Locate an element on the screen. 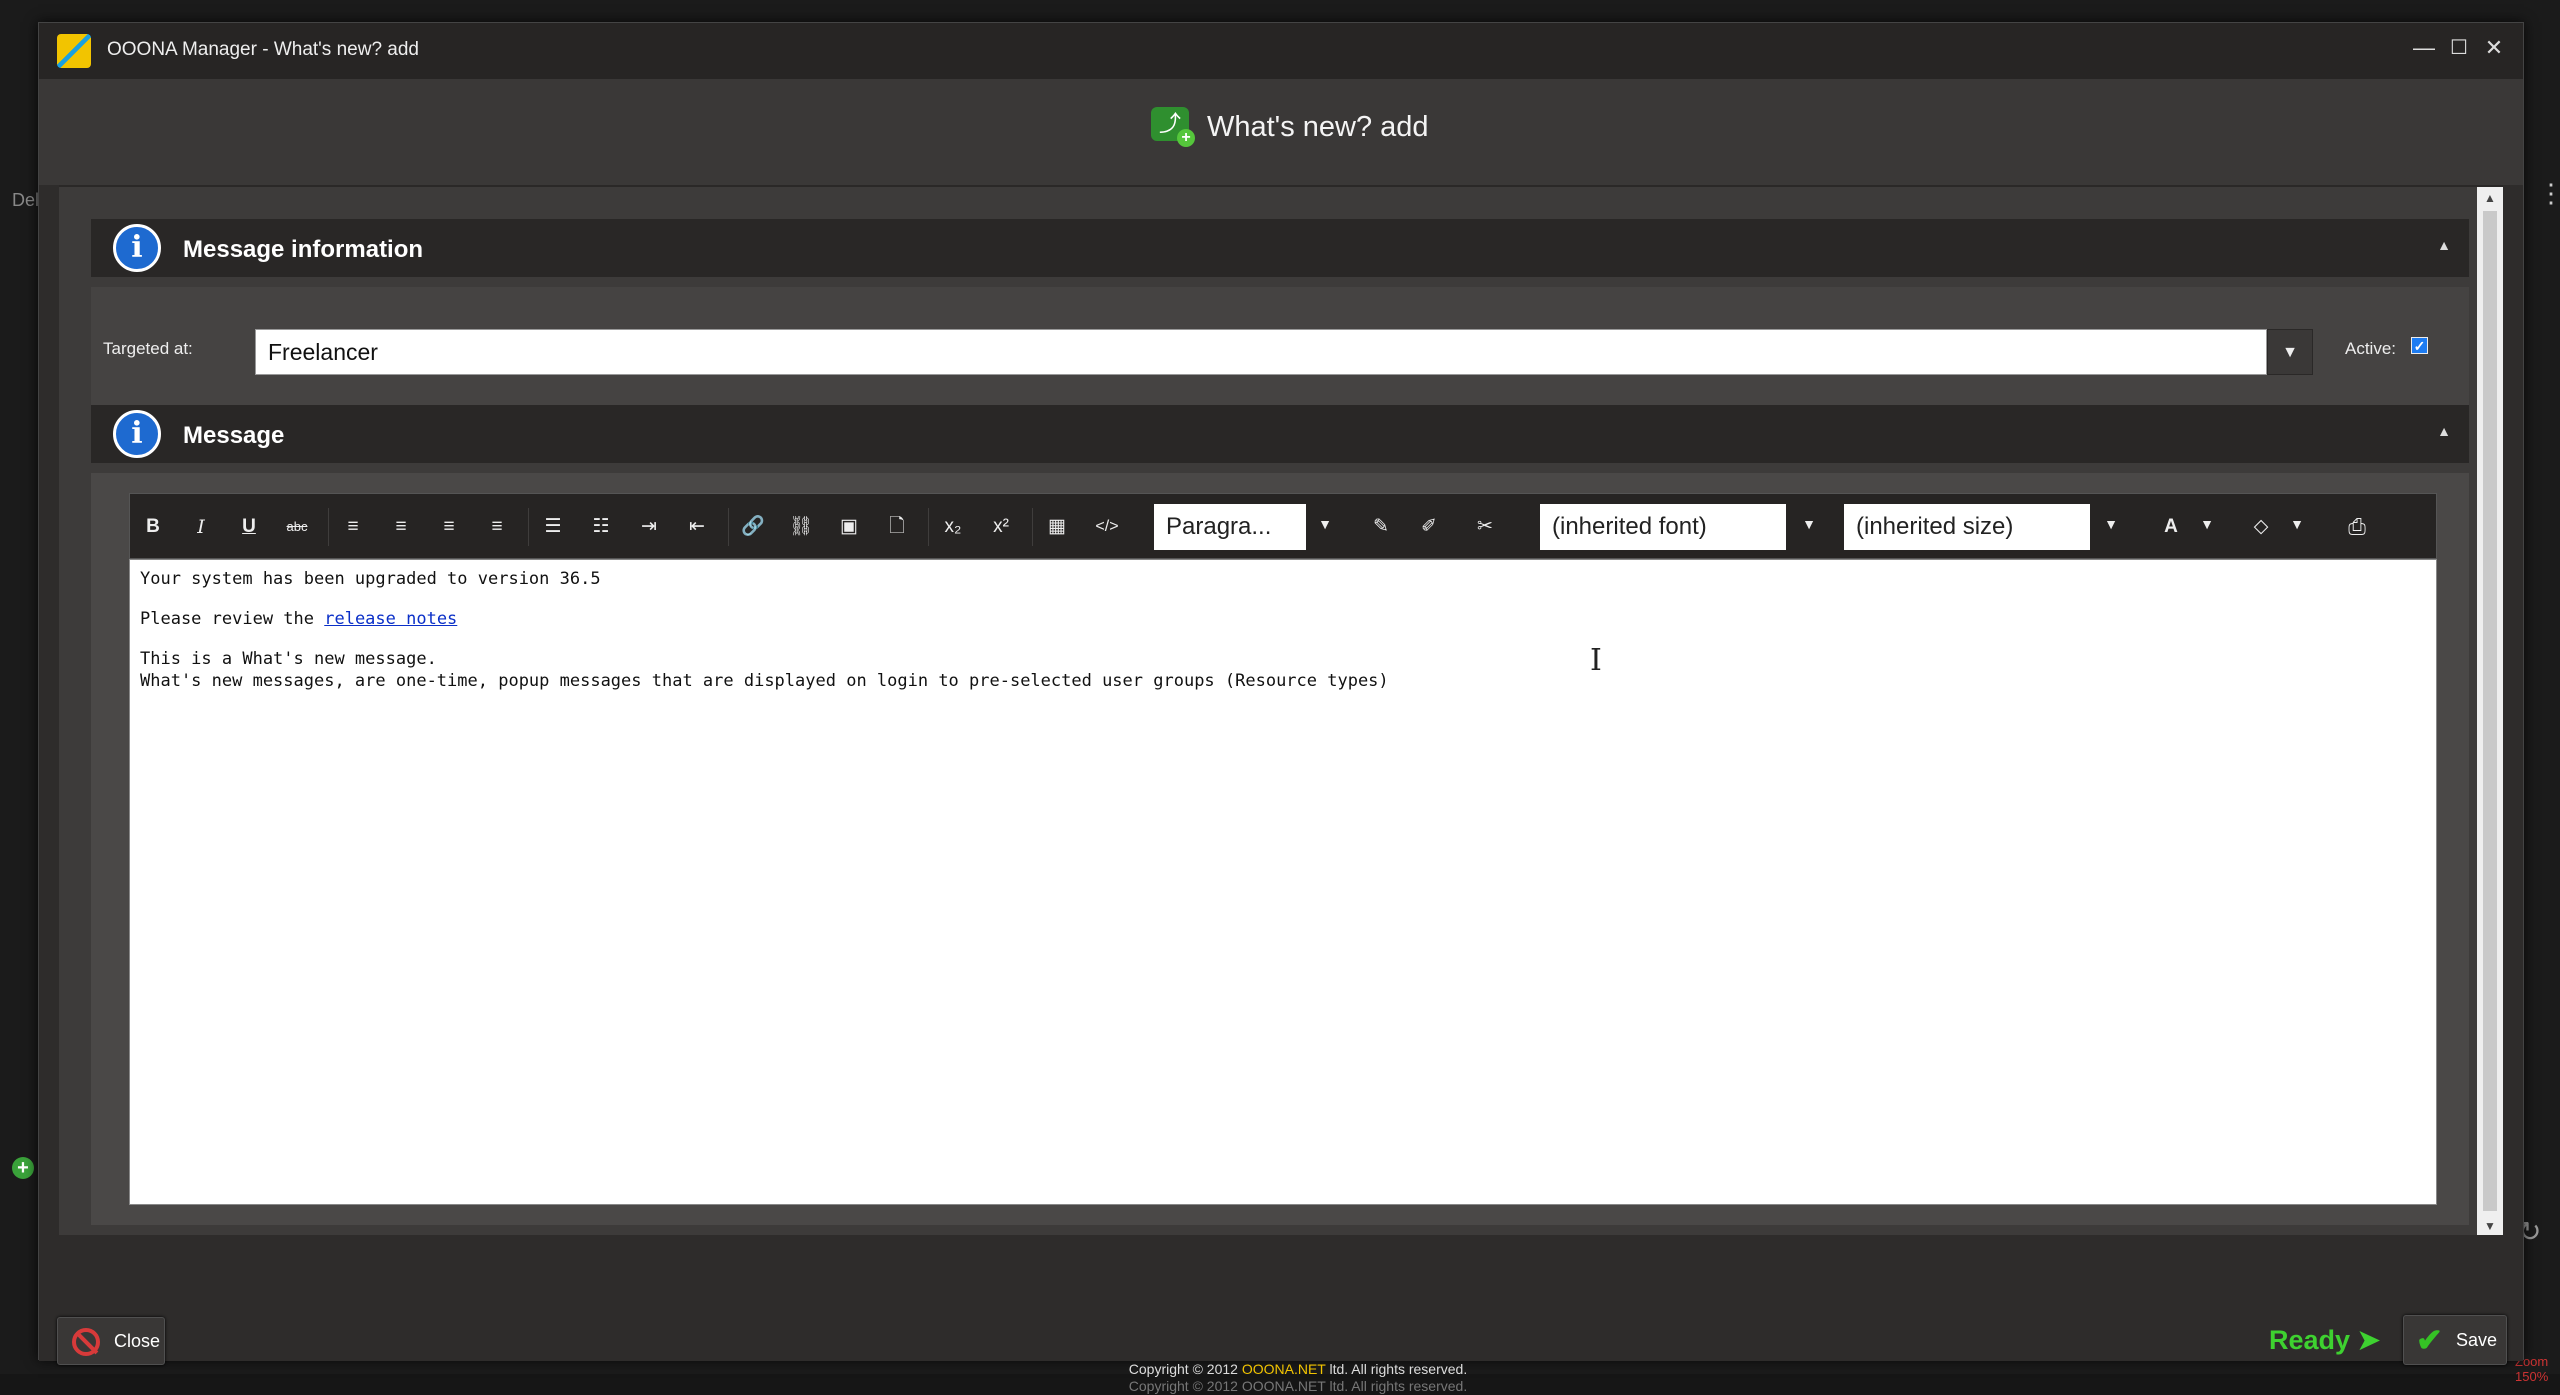 The image size is (2560, 1395). align-center-button: ≡ is located at coordinates (401, 527).